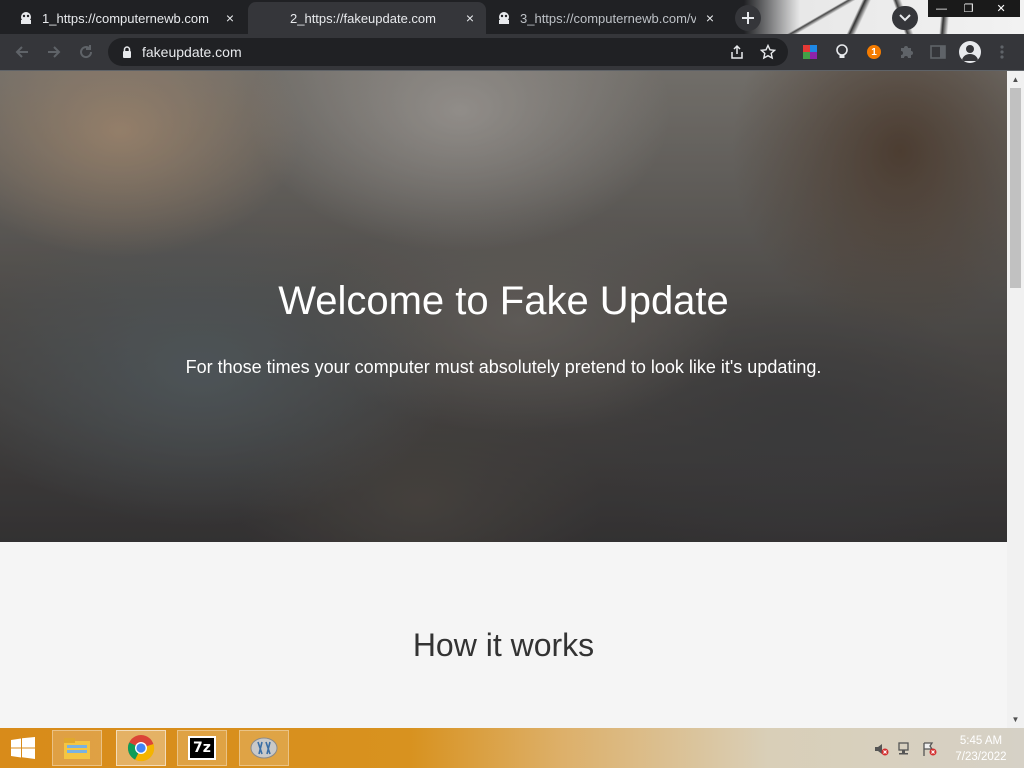 Image resolution: width=1024 pixels, height=768 pixels. Describe the element at coordinates (842, 52) in the screenshot. I see `lightbulb-extension-icon` at that location.